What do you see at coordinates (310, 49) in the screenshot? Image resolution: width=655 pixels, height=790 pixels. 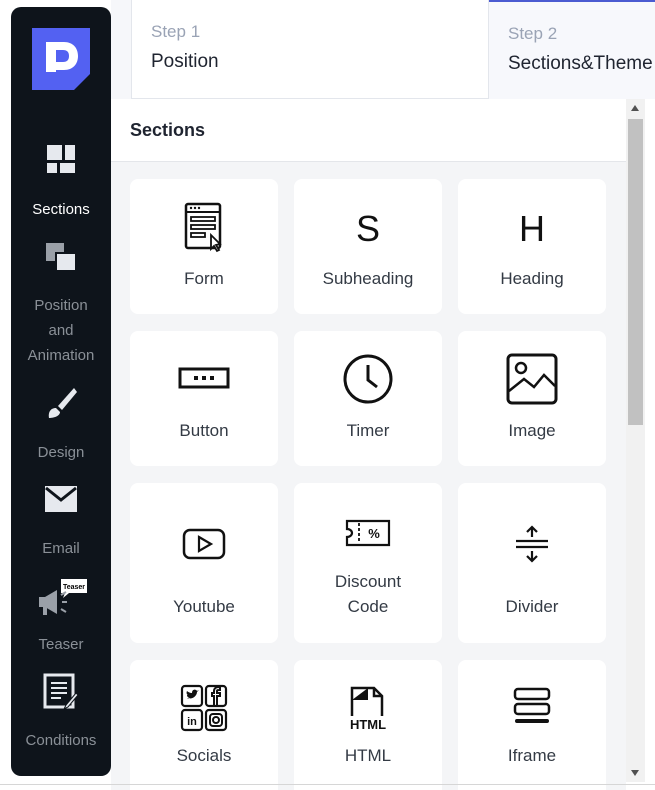 I see `tab-step-1: Step 1 Position` at bounding box center [310, 49].